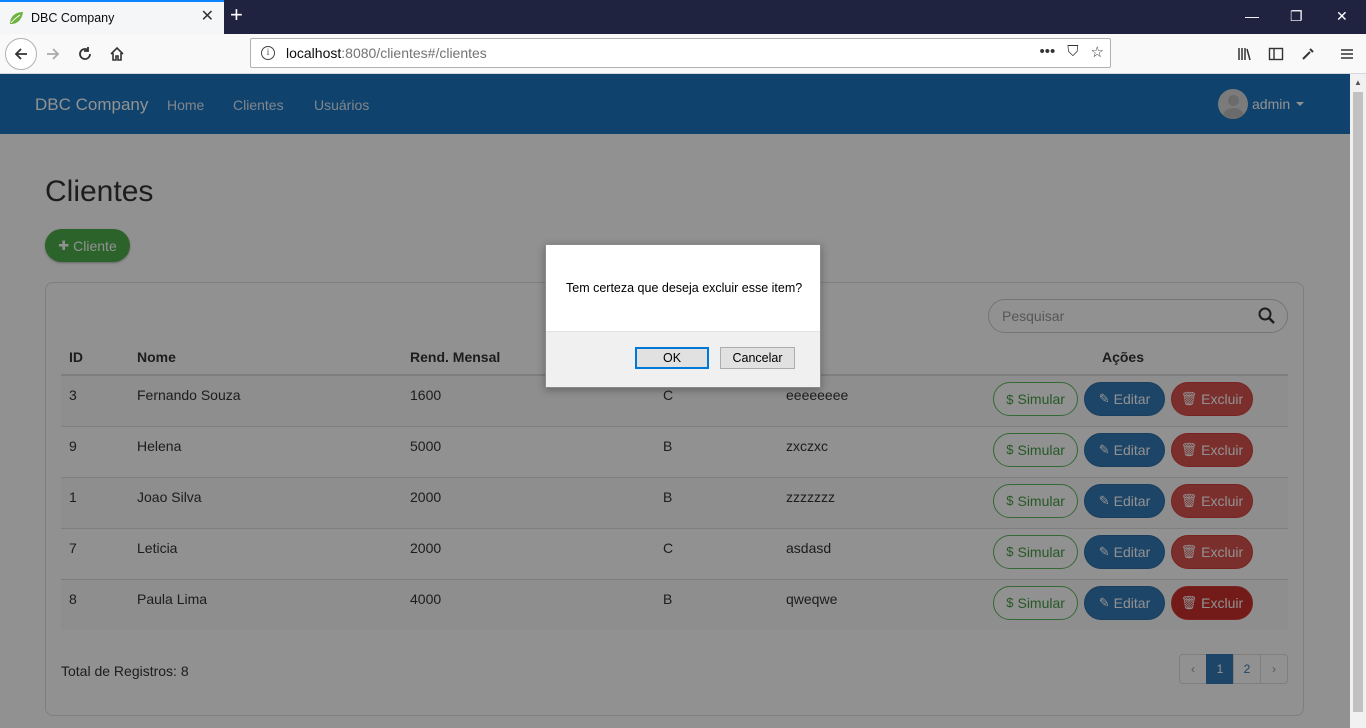  What do you see at coordinates (1072, 52) in the screenshot?
I see `pocket-icon: ⛉` at bounding box center [1072, 52].